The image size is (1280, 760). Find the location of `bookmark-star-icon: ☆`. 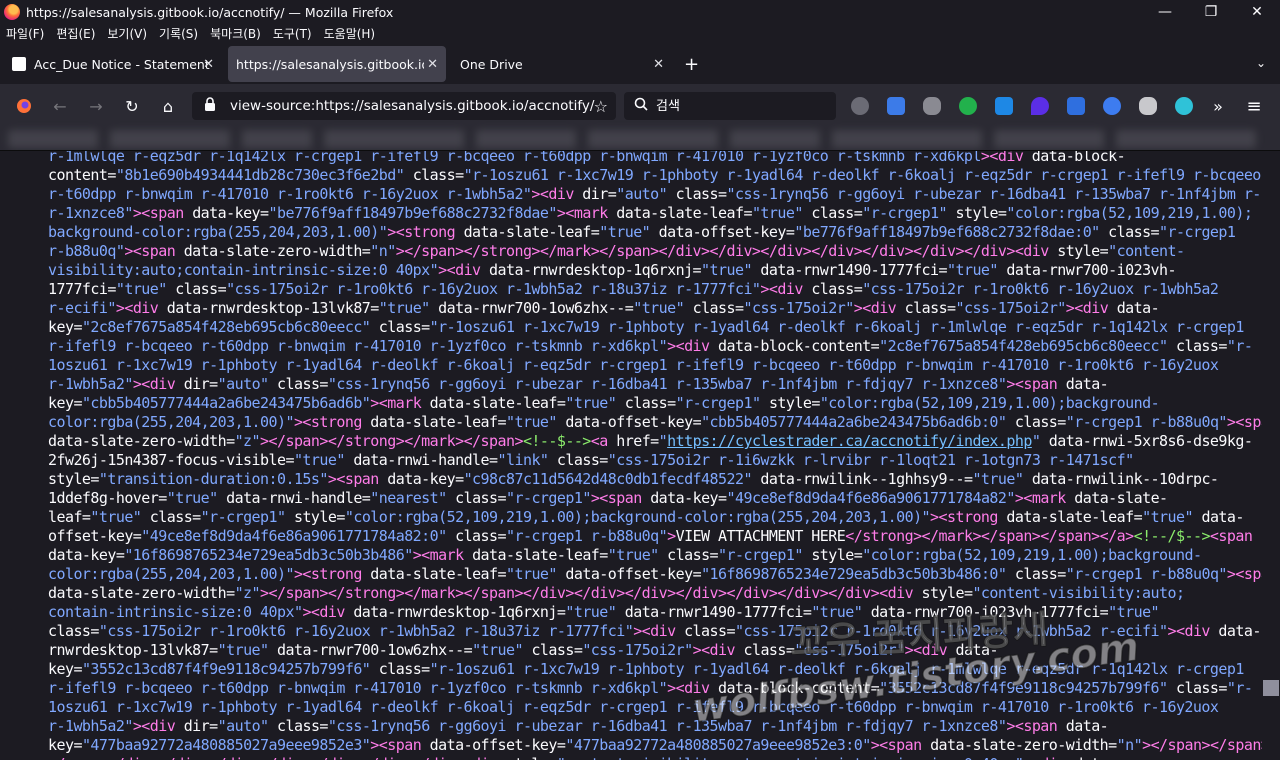

bookmark-star-icon: ☆ is located at coordinates (601, 106).